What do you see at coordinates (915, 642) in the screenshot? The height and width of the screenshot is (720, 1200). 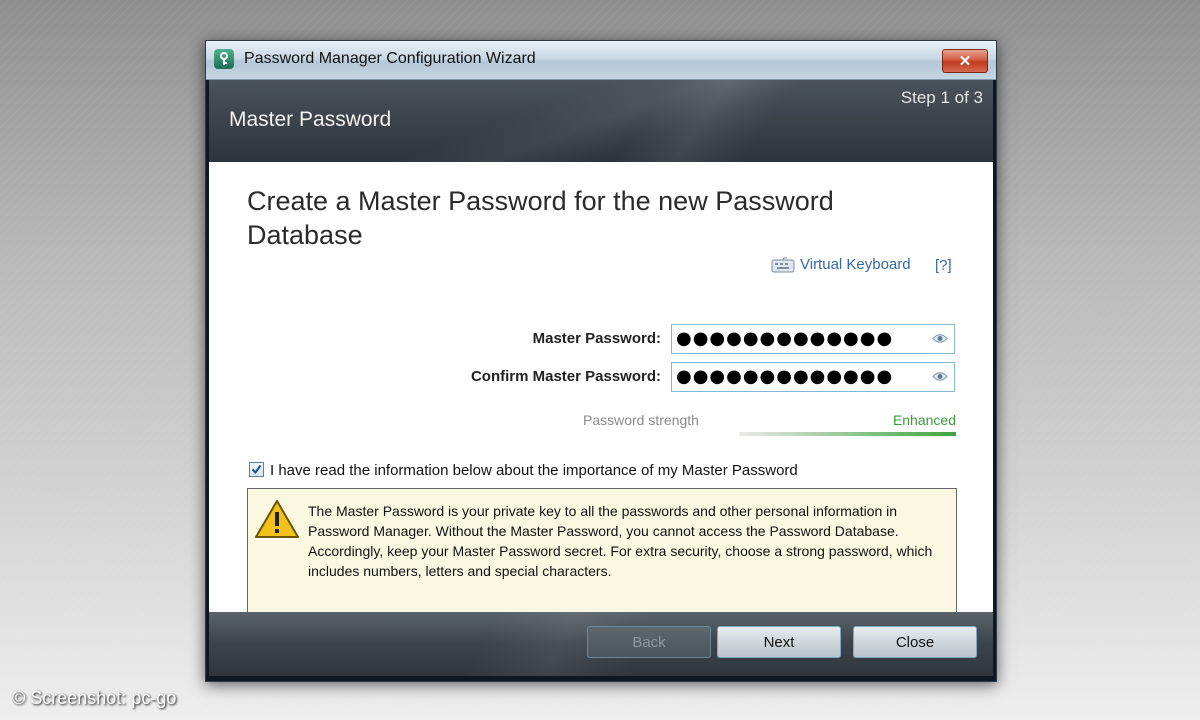 I see `close-button: Close` at bounding box center [915, 642].